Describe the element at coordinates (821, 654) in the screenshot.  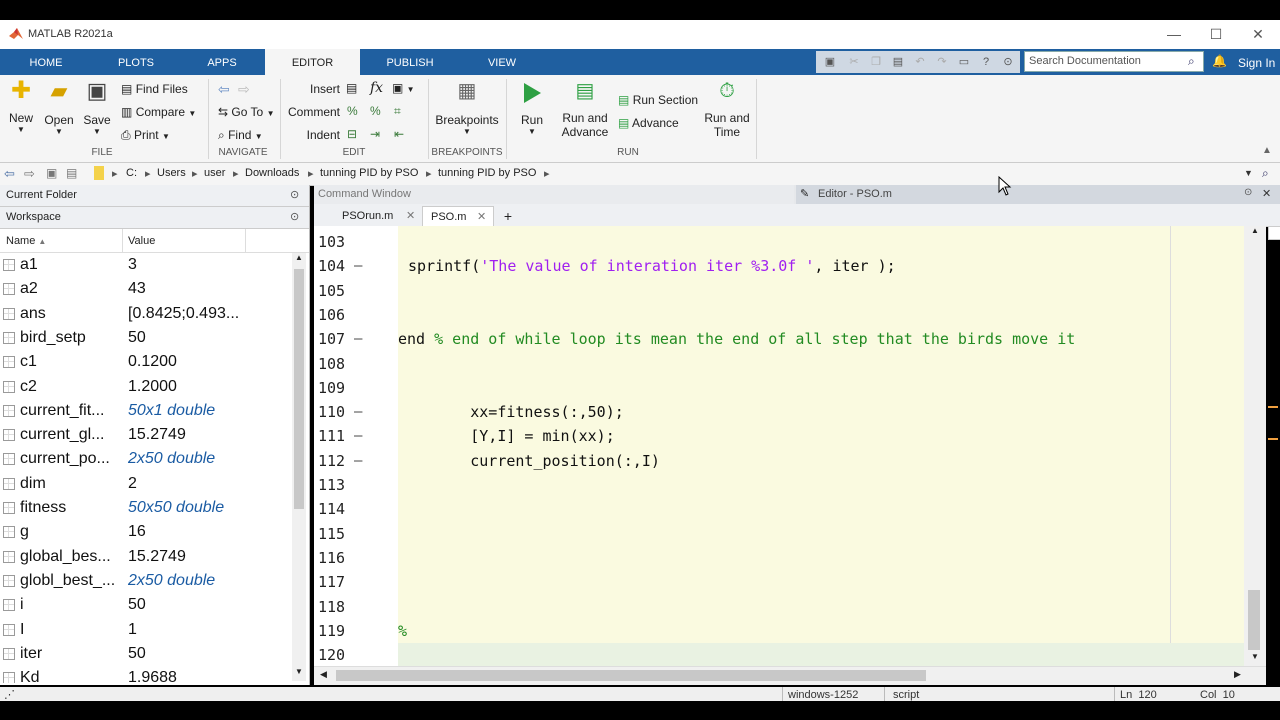
I see `code-line` at that location.